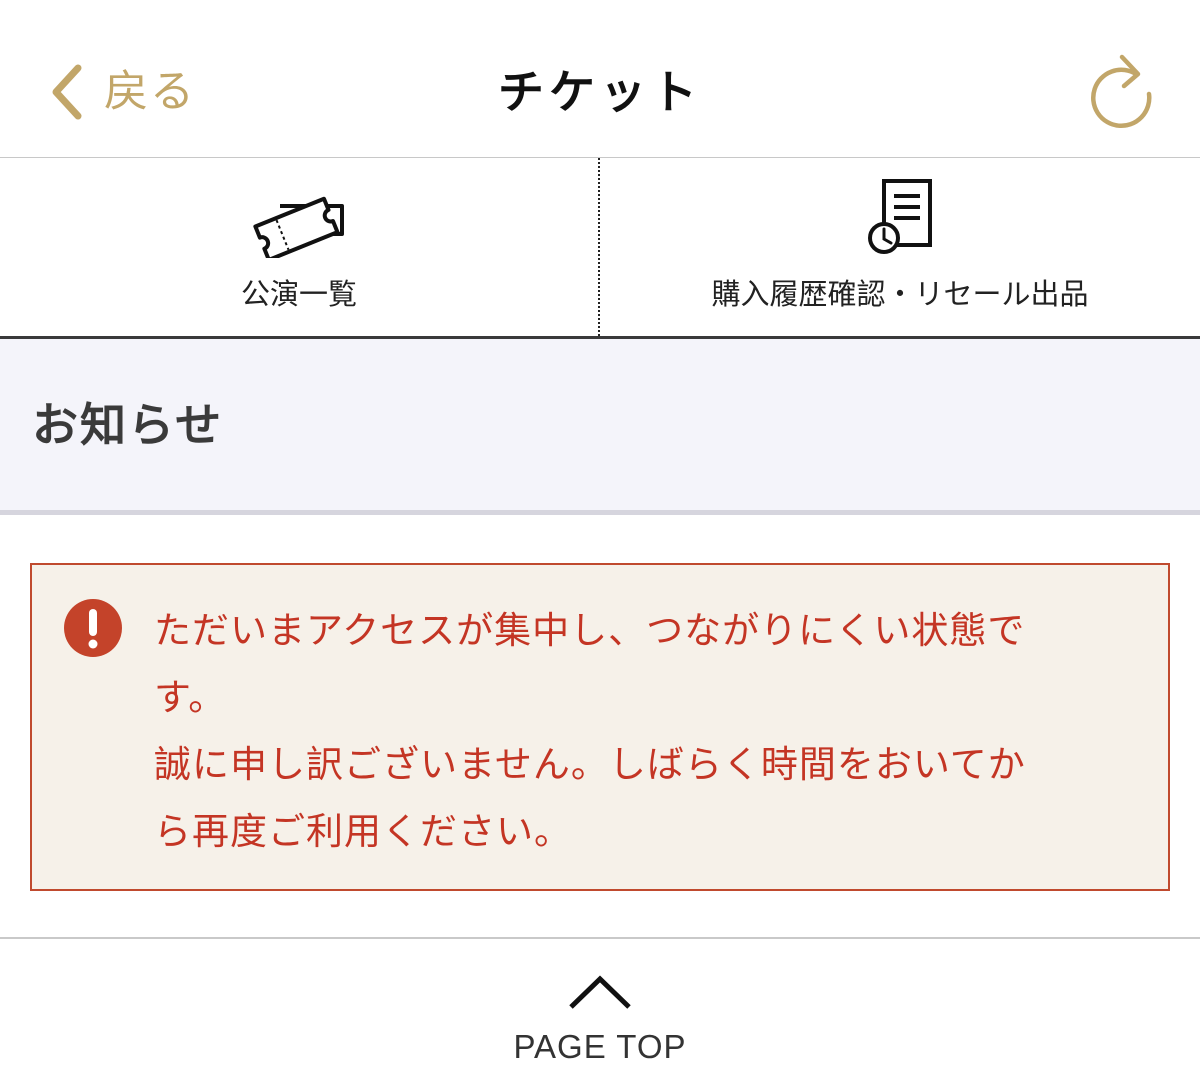 The image size is (1200, 1082). Describe the element at coordinates (150, 91) in the screenshot. I see `back-label: 戻る` at that location.